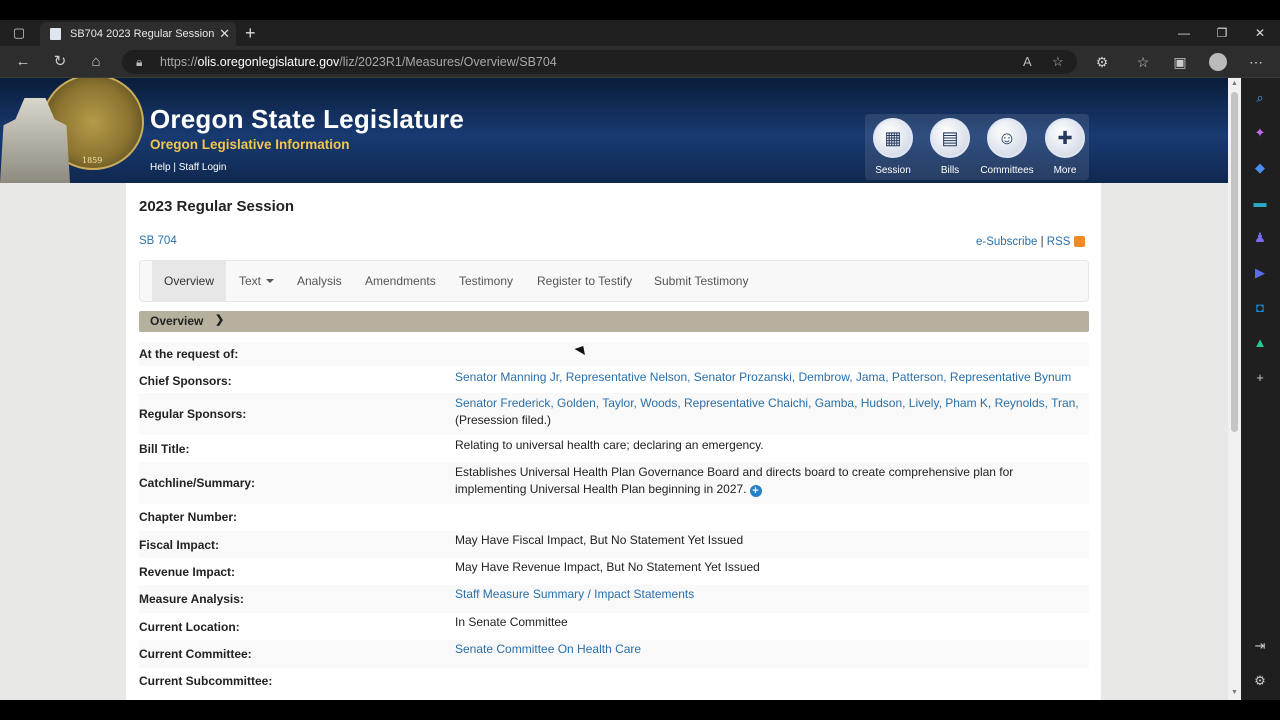  I want to click on seal-area: 1859, so click(72, 130).